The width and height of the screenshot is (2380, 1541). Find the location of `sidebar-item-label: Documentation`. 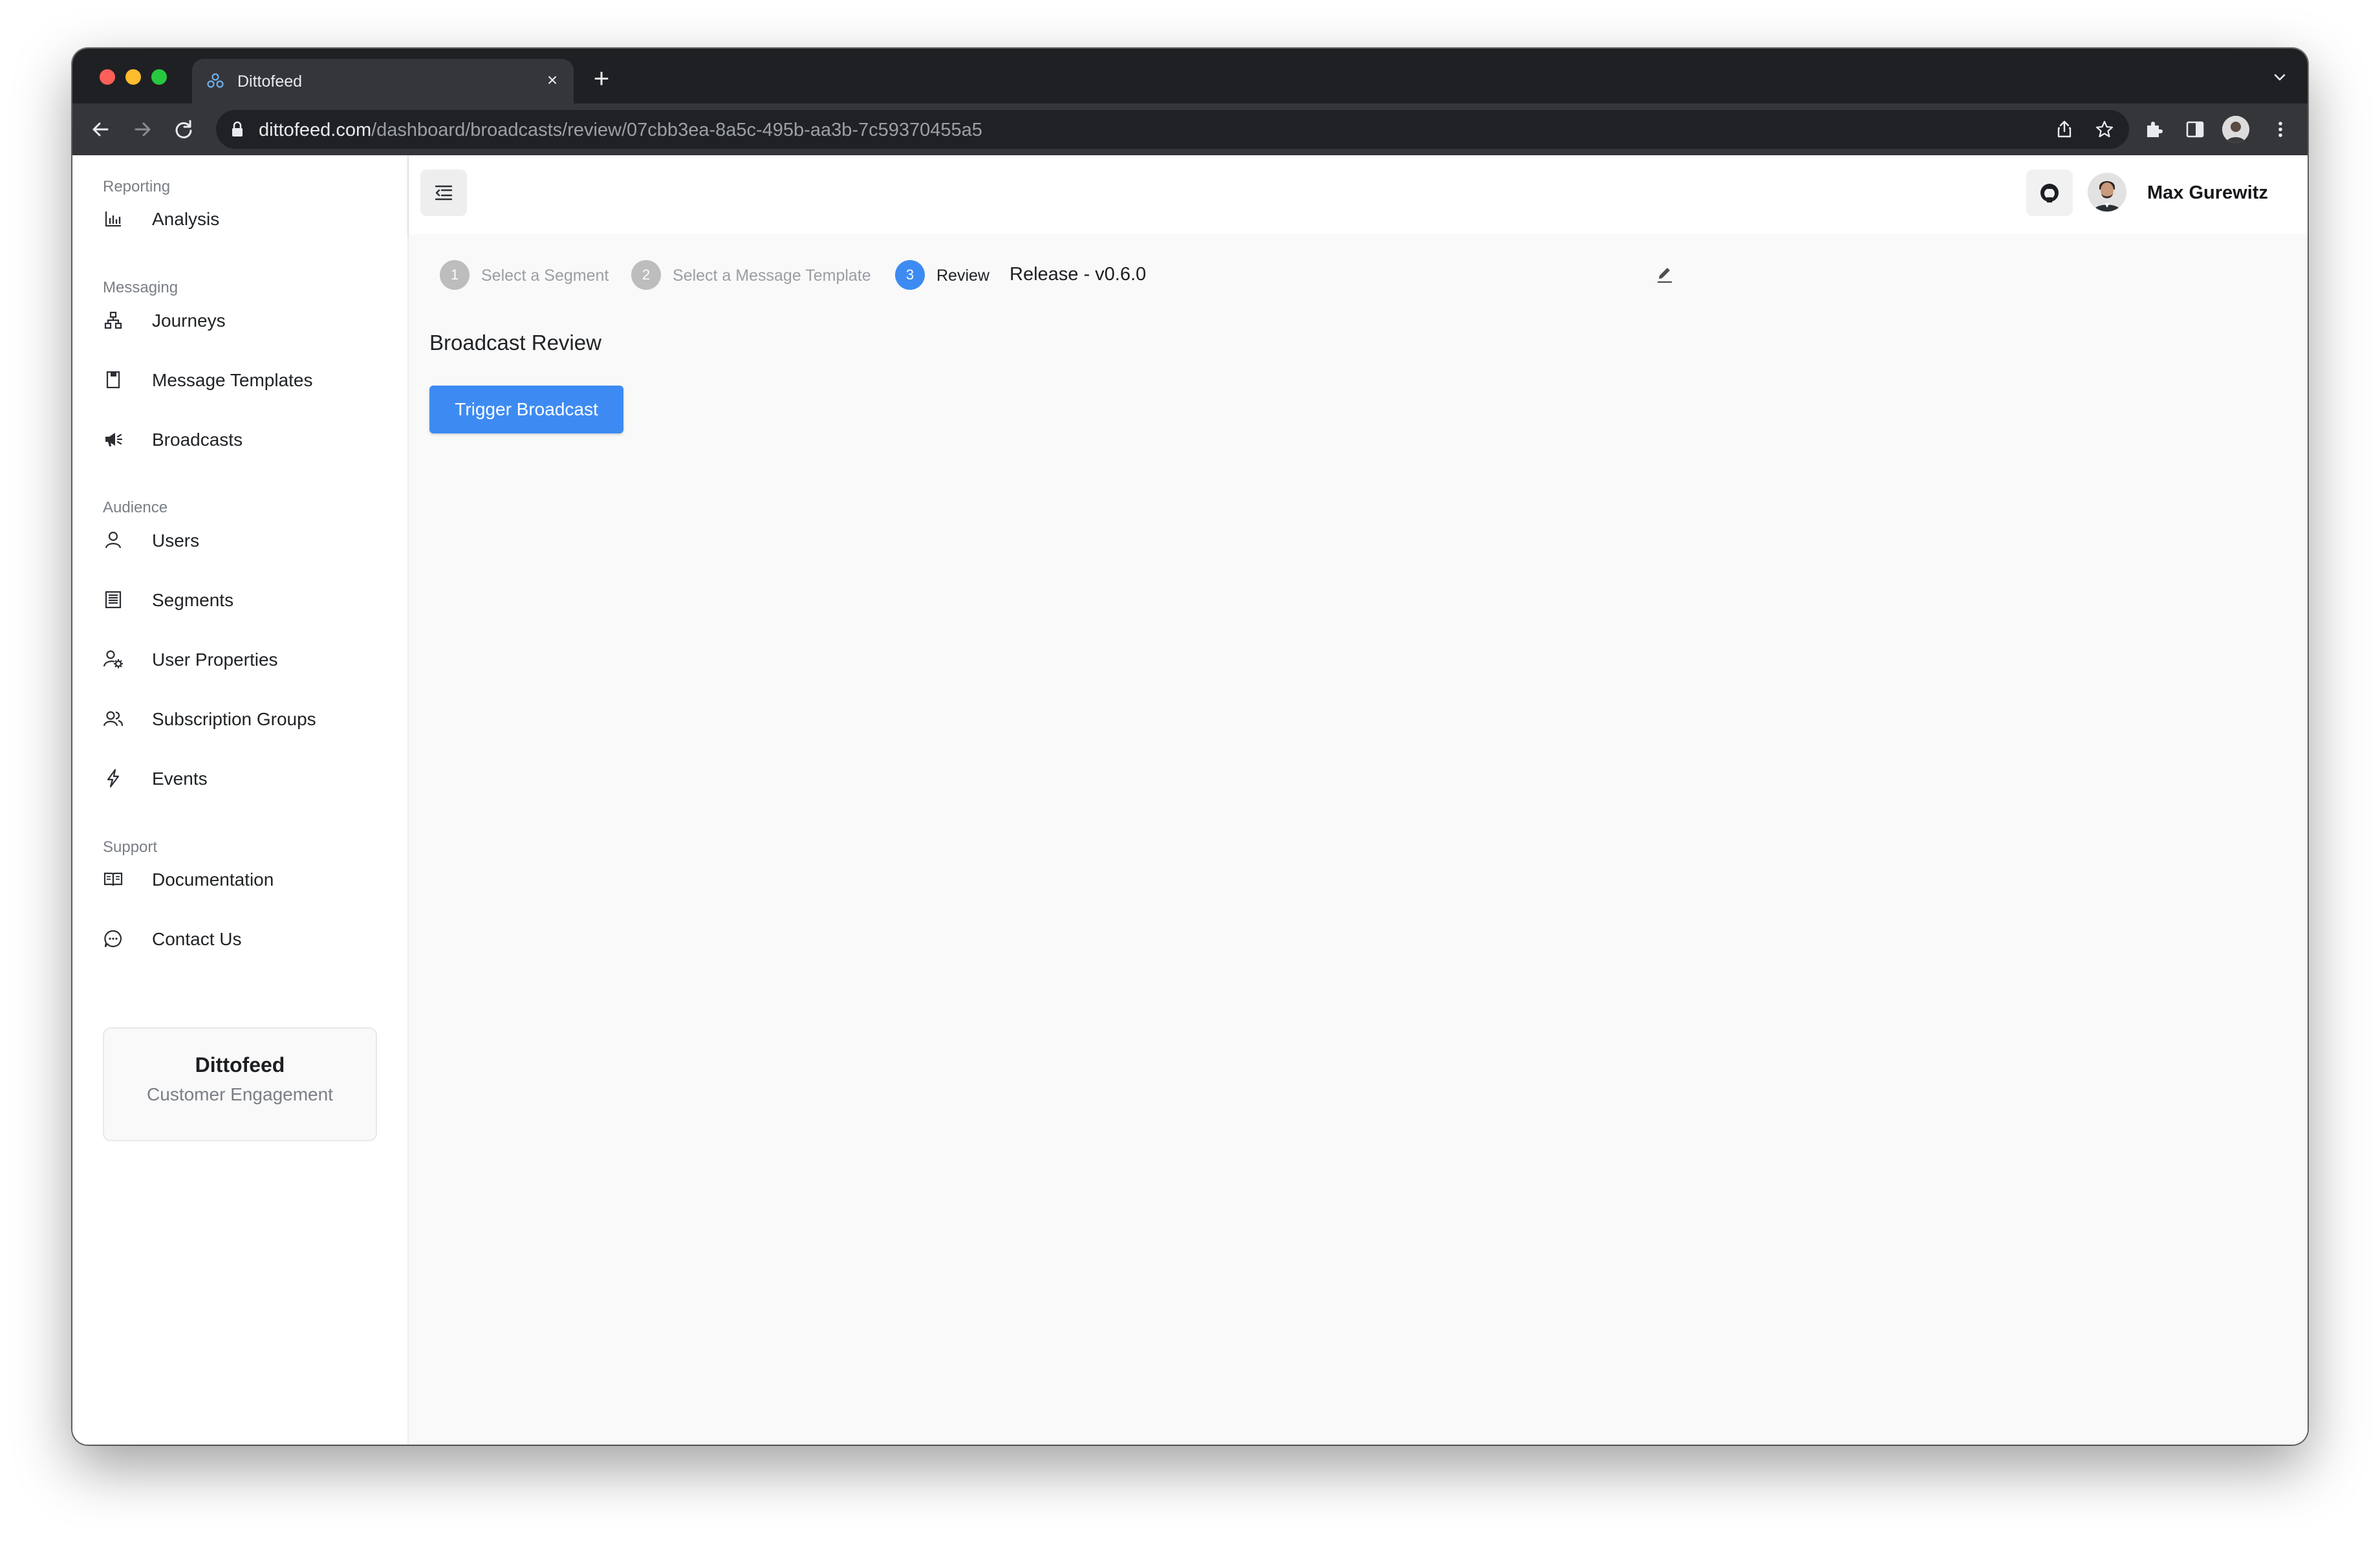

sidebar-item-label: Documentation is located at coordinates (213, 879).